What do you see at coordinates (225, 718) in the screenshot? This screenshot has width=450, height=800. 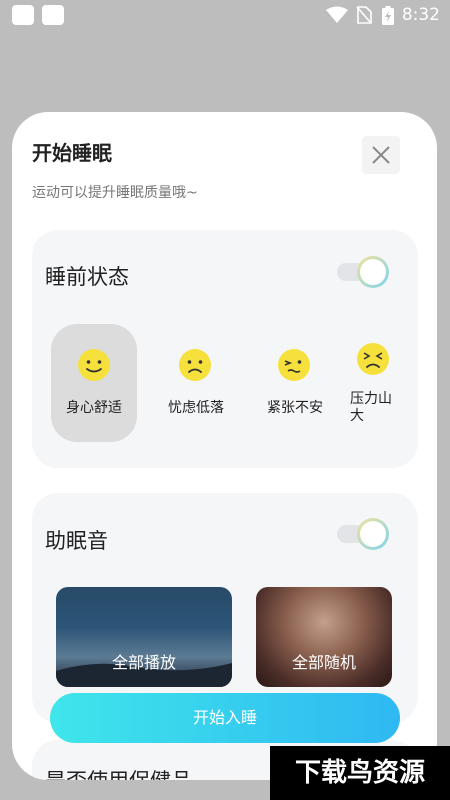 I see `start-sleep-button: 开始入睡` at bounding box center [225, 718].